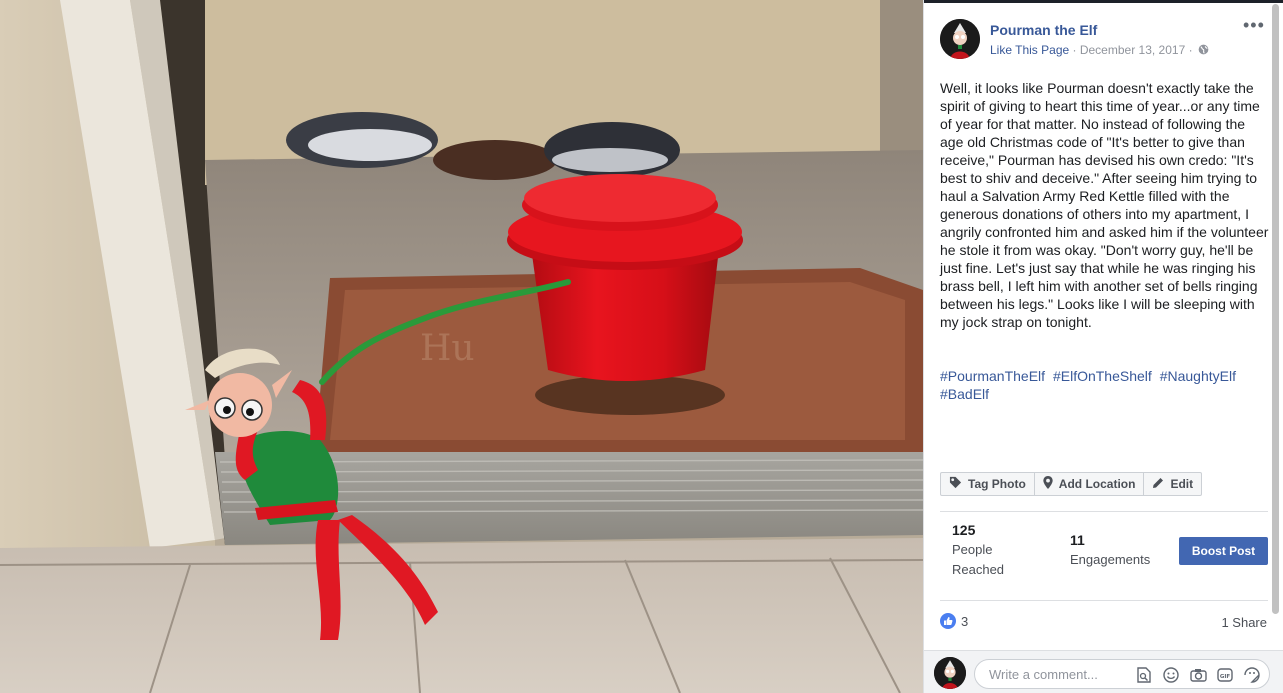 The height and width of the screenshot is (693, 1283). I want to click on add-location-button: Add Location, so click(1089, 484).